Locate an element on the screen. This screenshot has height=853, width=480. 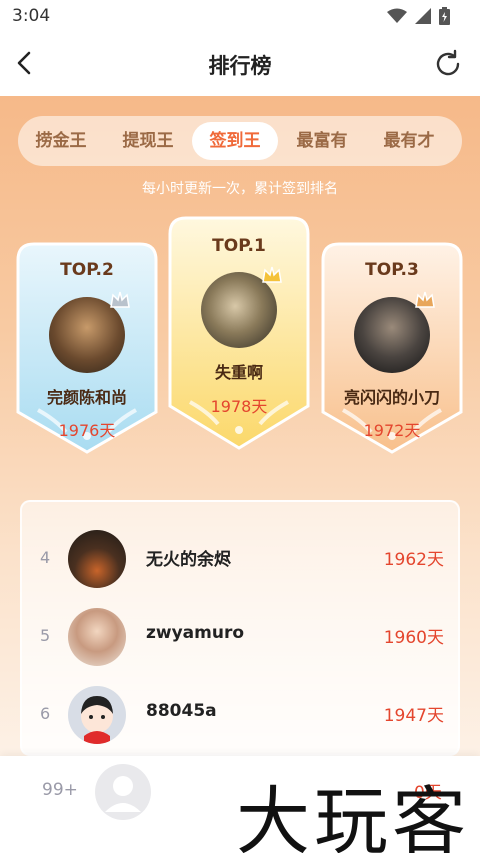
rank-index: 4 is located at coordinates (45, 557).